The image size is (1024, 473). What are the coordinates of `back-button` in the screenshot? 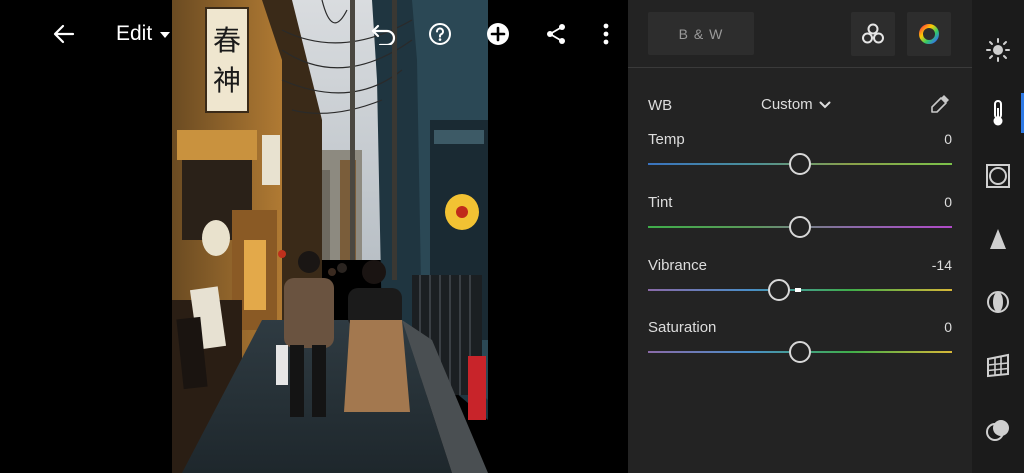 It's located at (64, 34).